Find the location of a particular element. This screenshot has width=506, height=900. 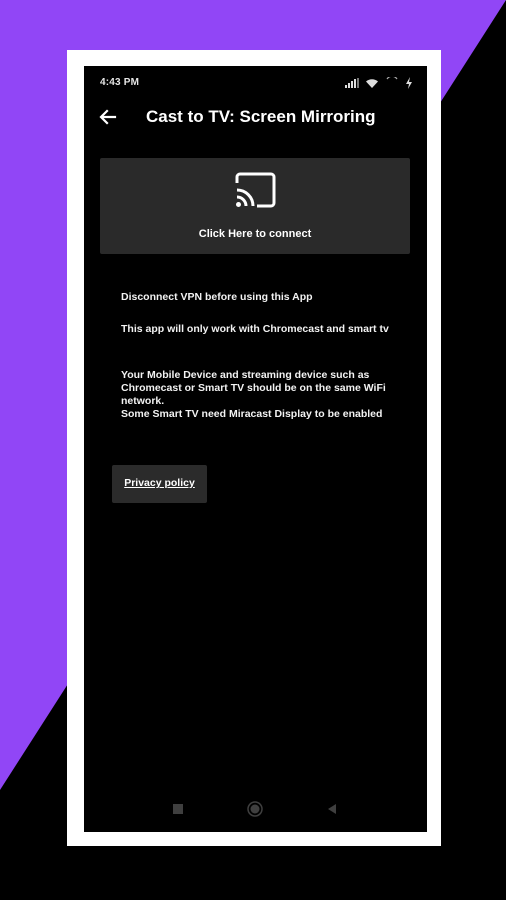

page-title: Cast to TV: Screen Mirroring is located at coordinates (261, 116).